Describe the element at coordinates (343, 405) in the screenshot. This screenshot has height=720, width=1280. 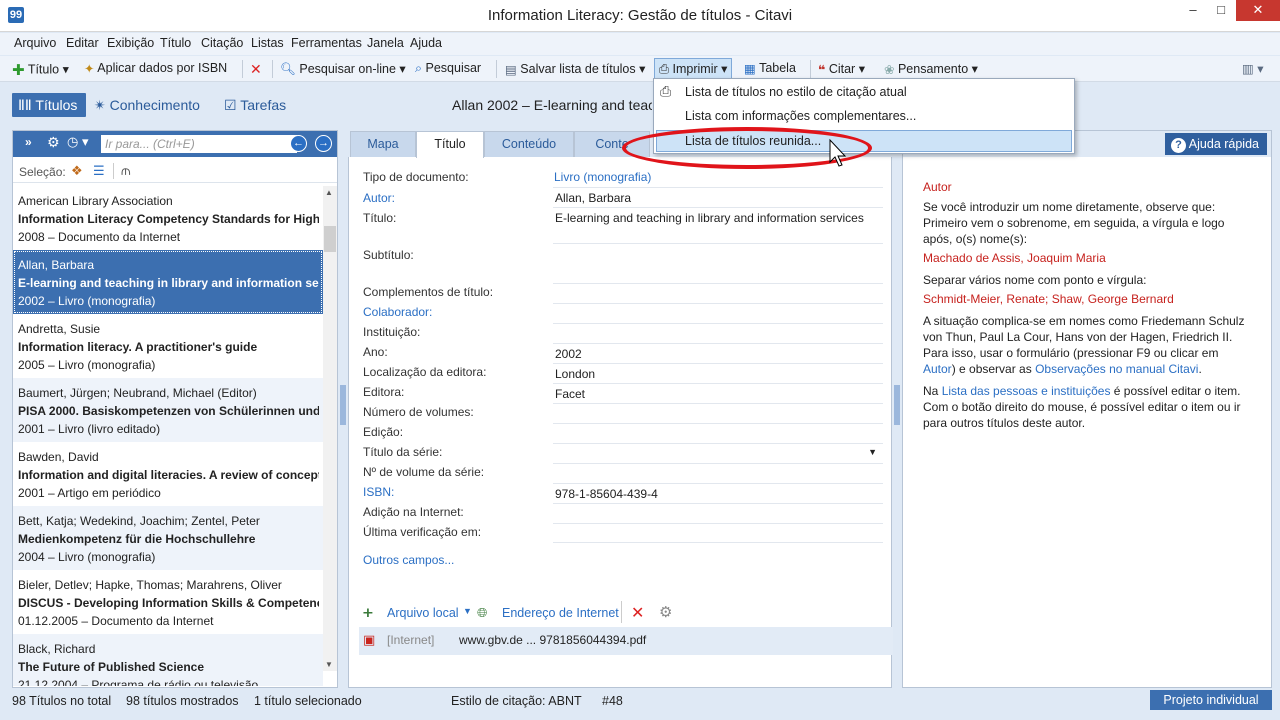
I see `left-splitter-handle` at that location.